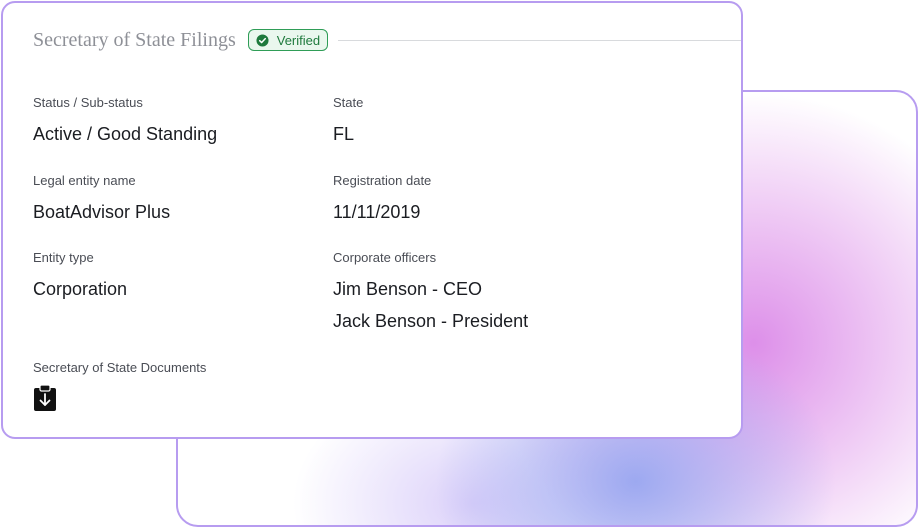 The height and width of the screenshot is (530, 920). I want to click on verified-badge: Verified, so click(288, 40).